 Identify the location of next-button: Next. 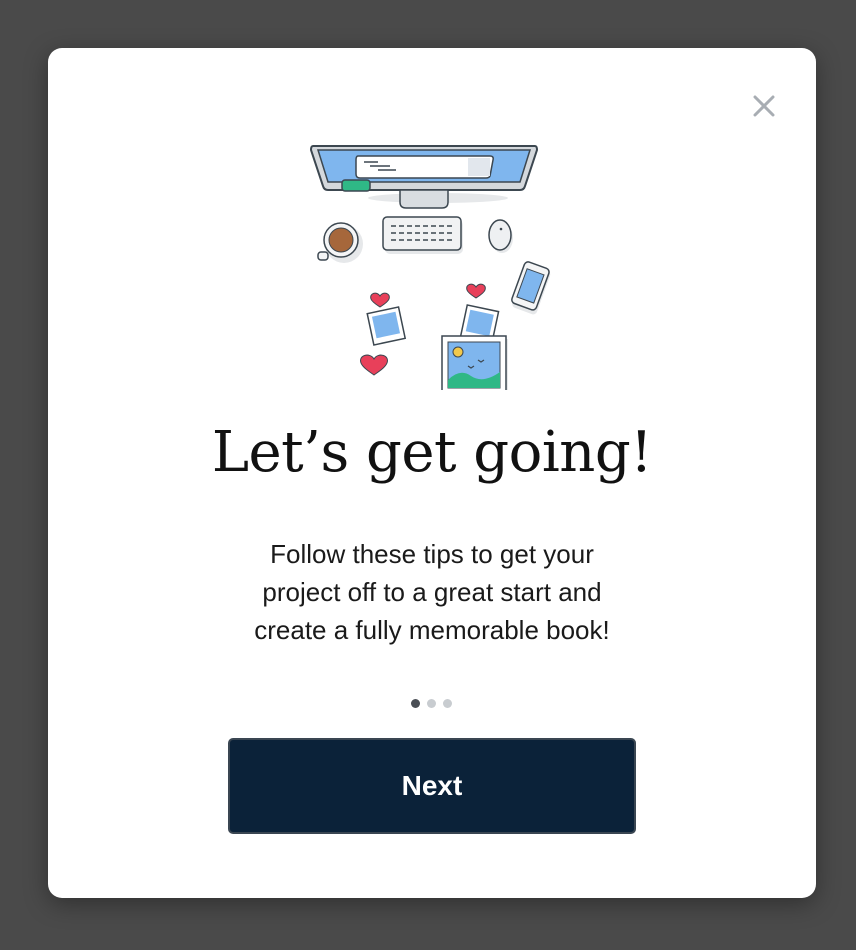
(432, 786).